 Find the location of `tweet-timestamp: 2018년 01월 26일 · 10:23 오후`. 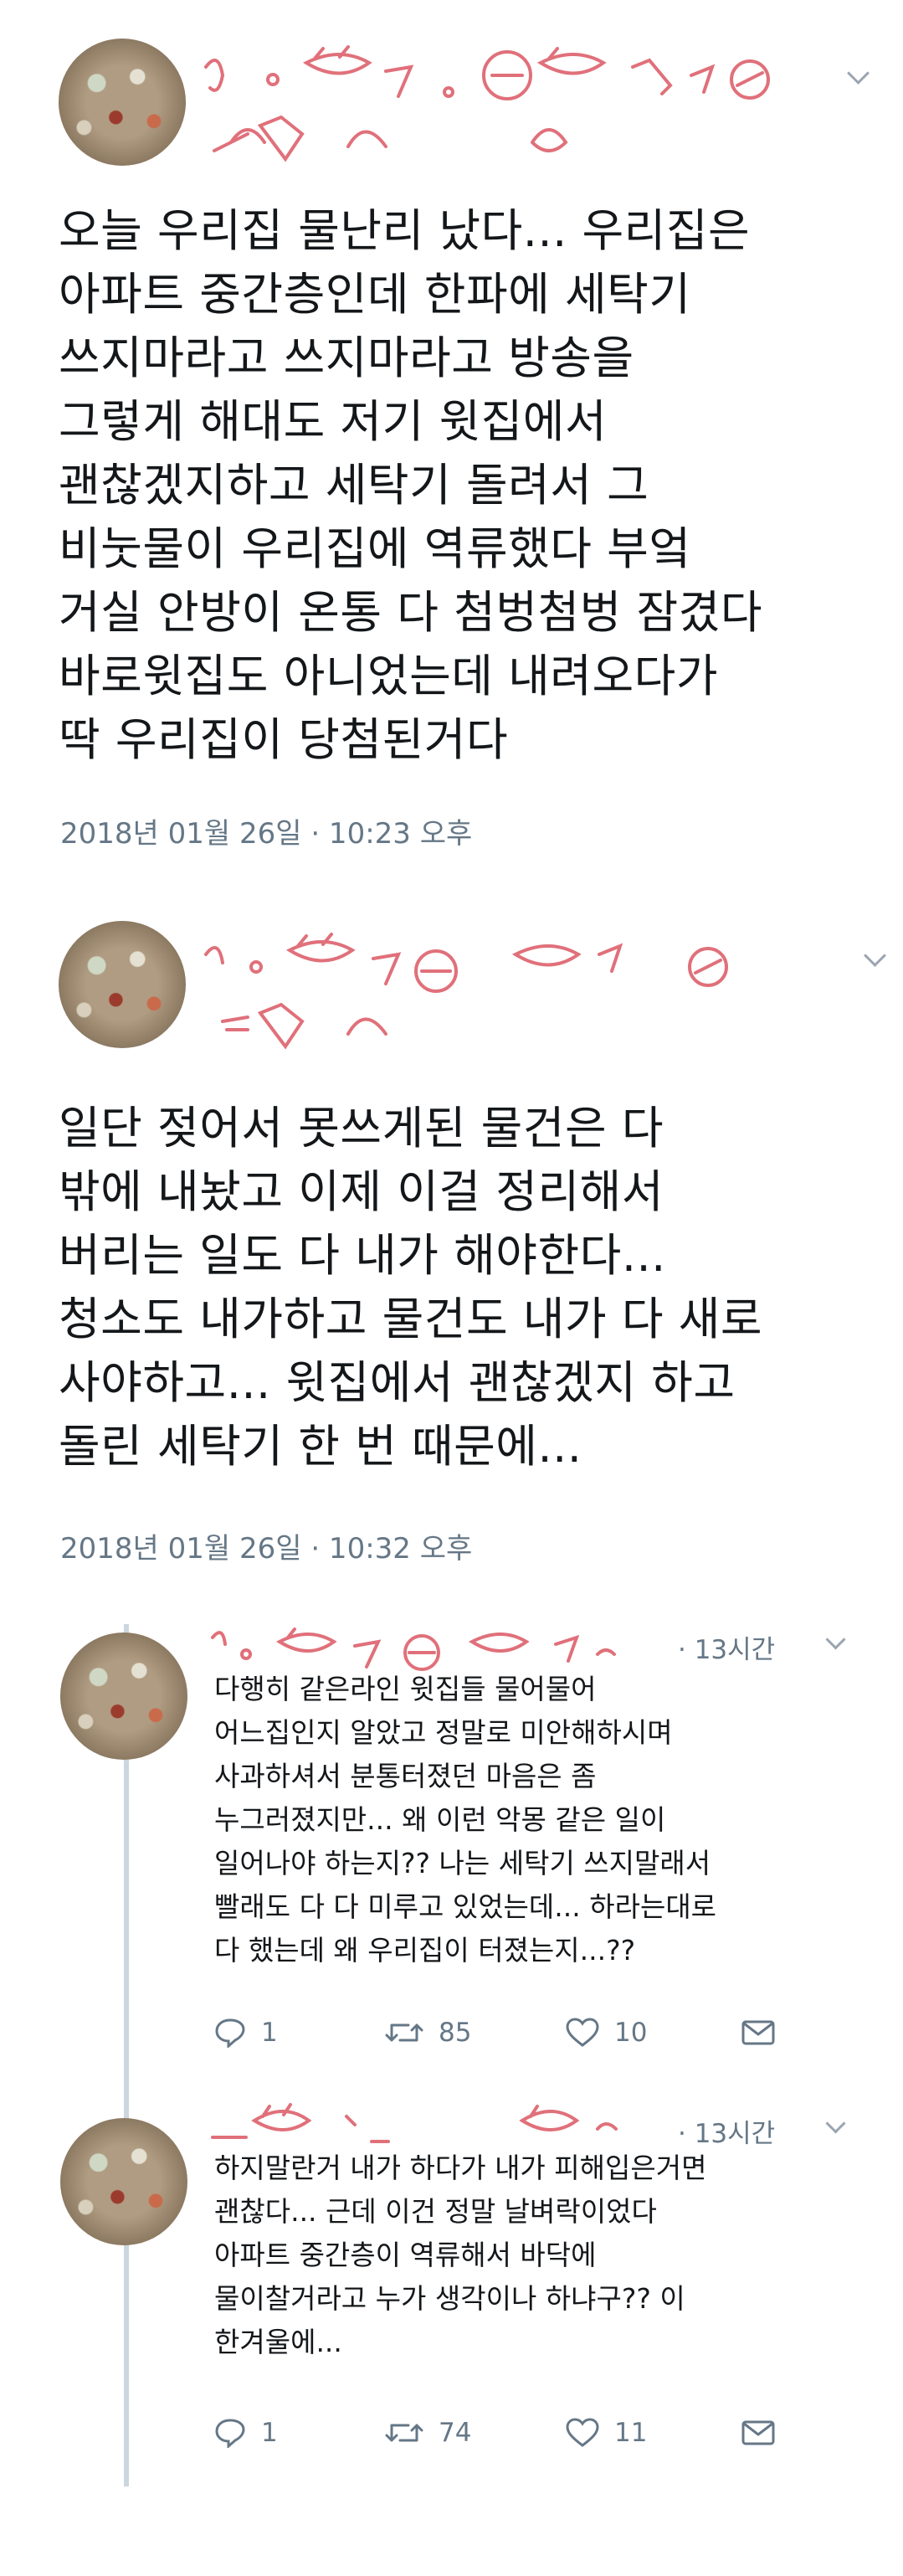

tweet-timestamp: 2018년 01월 26일 · 10:23 오후 is located at coordinates (266, 830).